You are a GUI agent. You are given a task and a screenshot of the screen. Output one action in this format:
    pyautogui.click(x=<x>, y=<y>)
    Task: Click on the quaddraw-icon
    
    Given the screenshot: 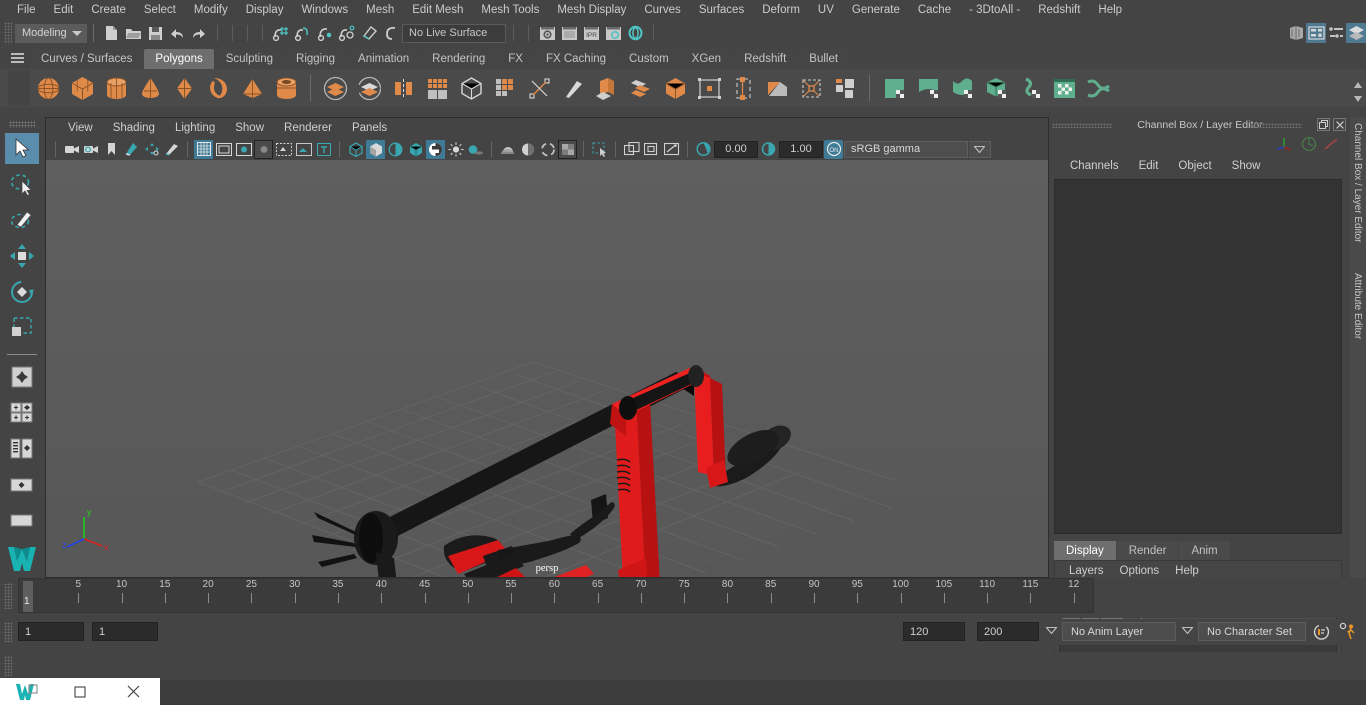 What is the action you would take?
    pyautogui.click(x=845, y=88)
    